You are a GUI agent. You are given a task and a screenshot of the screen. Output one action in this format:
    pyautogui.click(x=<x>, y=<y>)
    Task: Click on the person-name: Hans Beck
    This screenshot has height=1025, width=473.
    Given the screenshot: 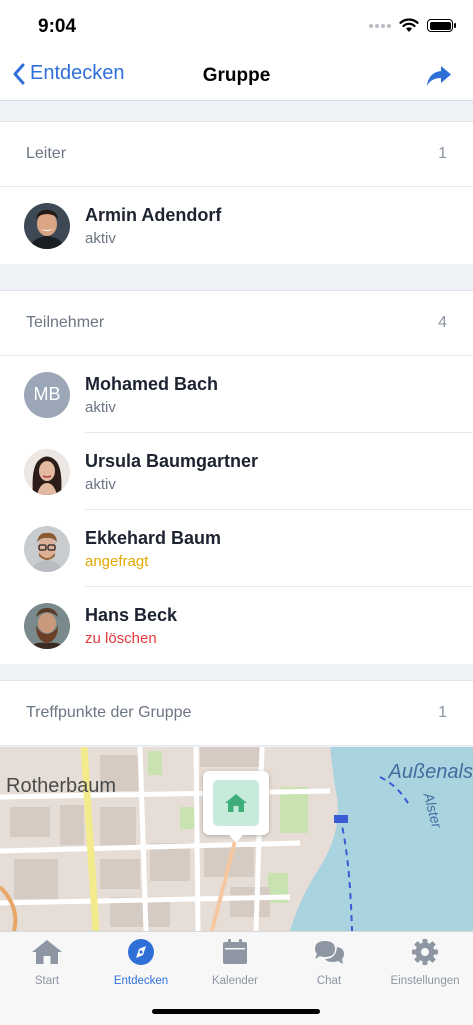 What is the action you would take?
    pyautogui.click(x=131, y=615)
    